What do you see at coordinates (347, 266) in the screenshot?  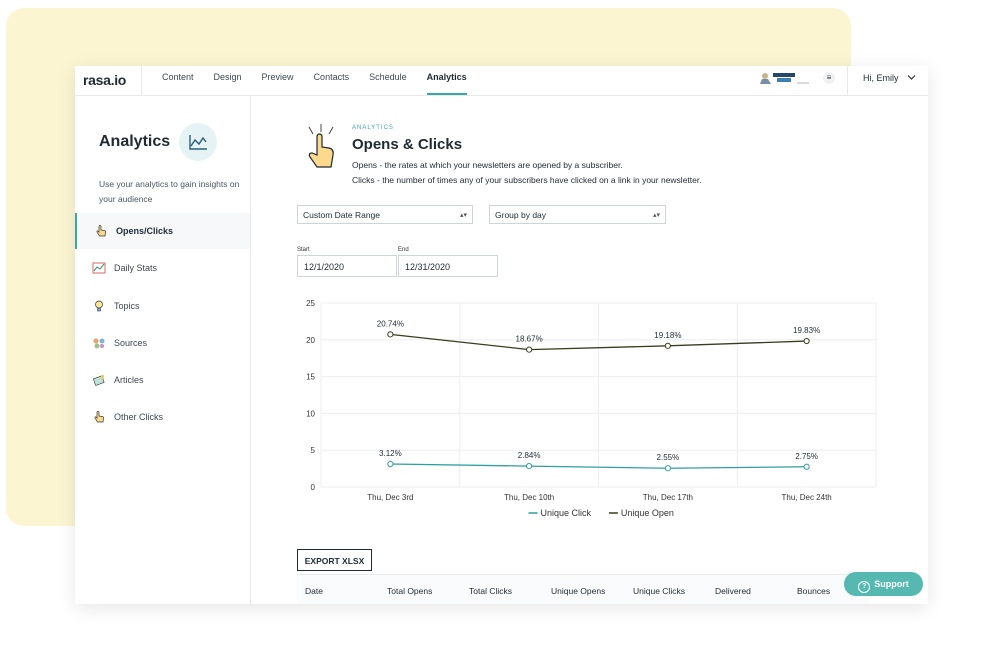 I see `start-date-input: 12/1/2020` at bounding box center [347, 266].